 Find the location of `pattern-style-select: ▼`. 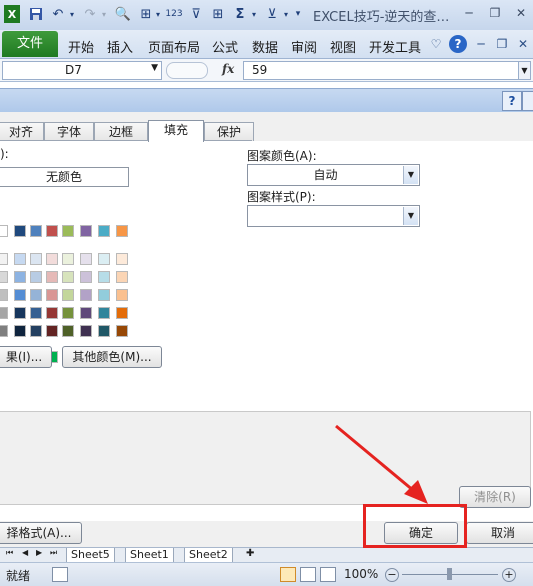

pattern-style-select: ▼ is located at coordinates (333, 216).